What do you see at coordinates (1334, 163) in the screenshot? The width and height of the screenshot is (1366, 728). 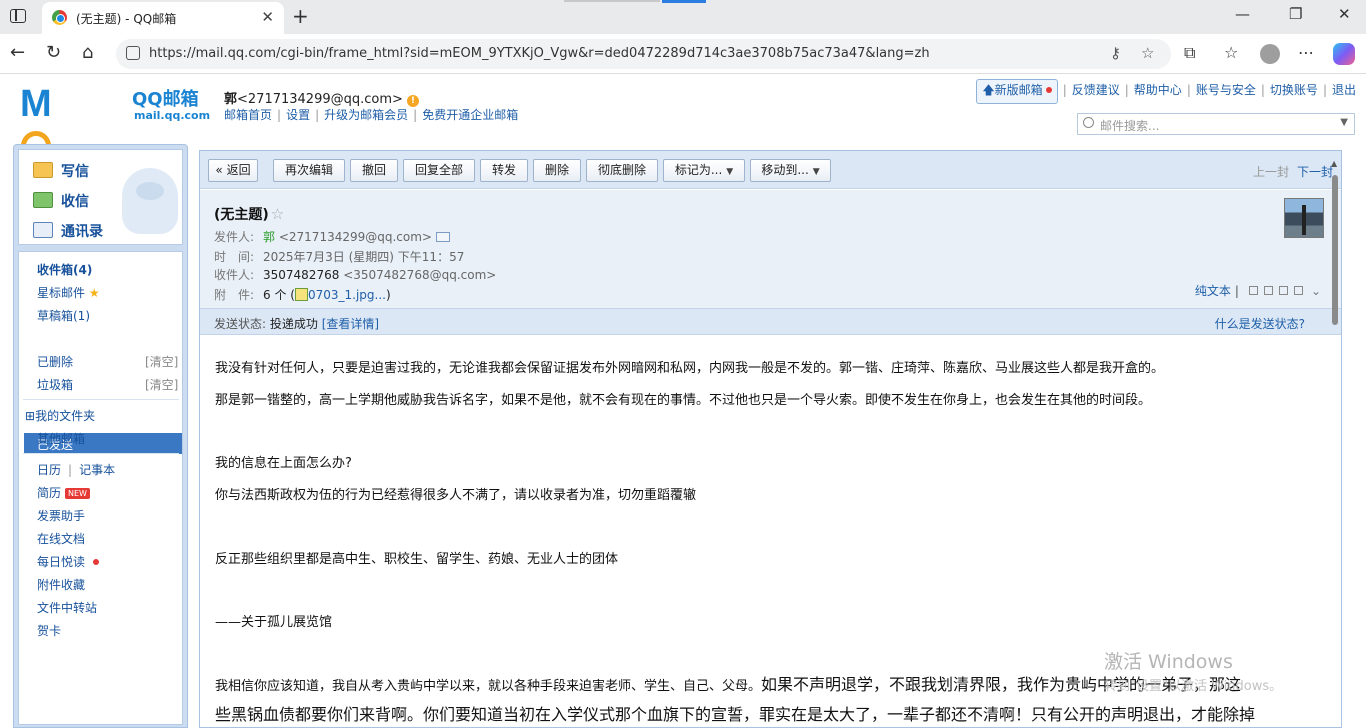 I see `scroll-up-icon: ▲` at bounding box center [1334, 163].